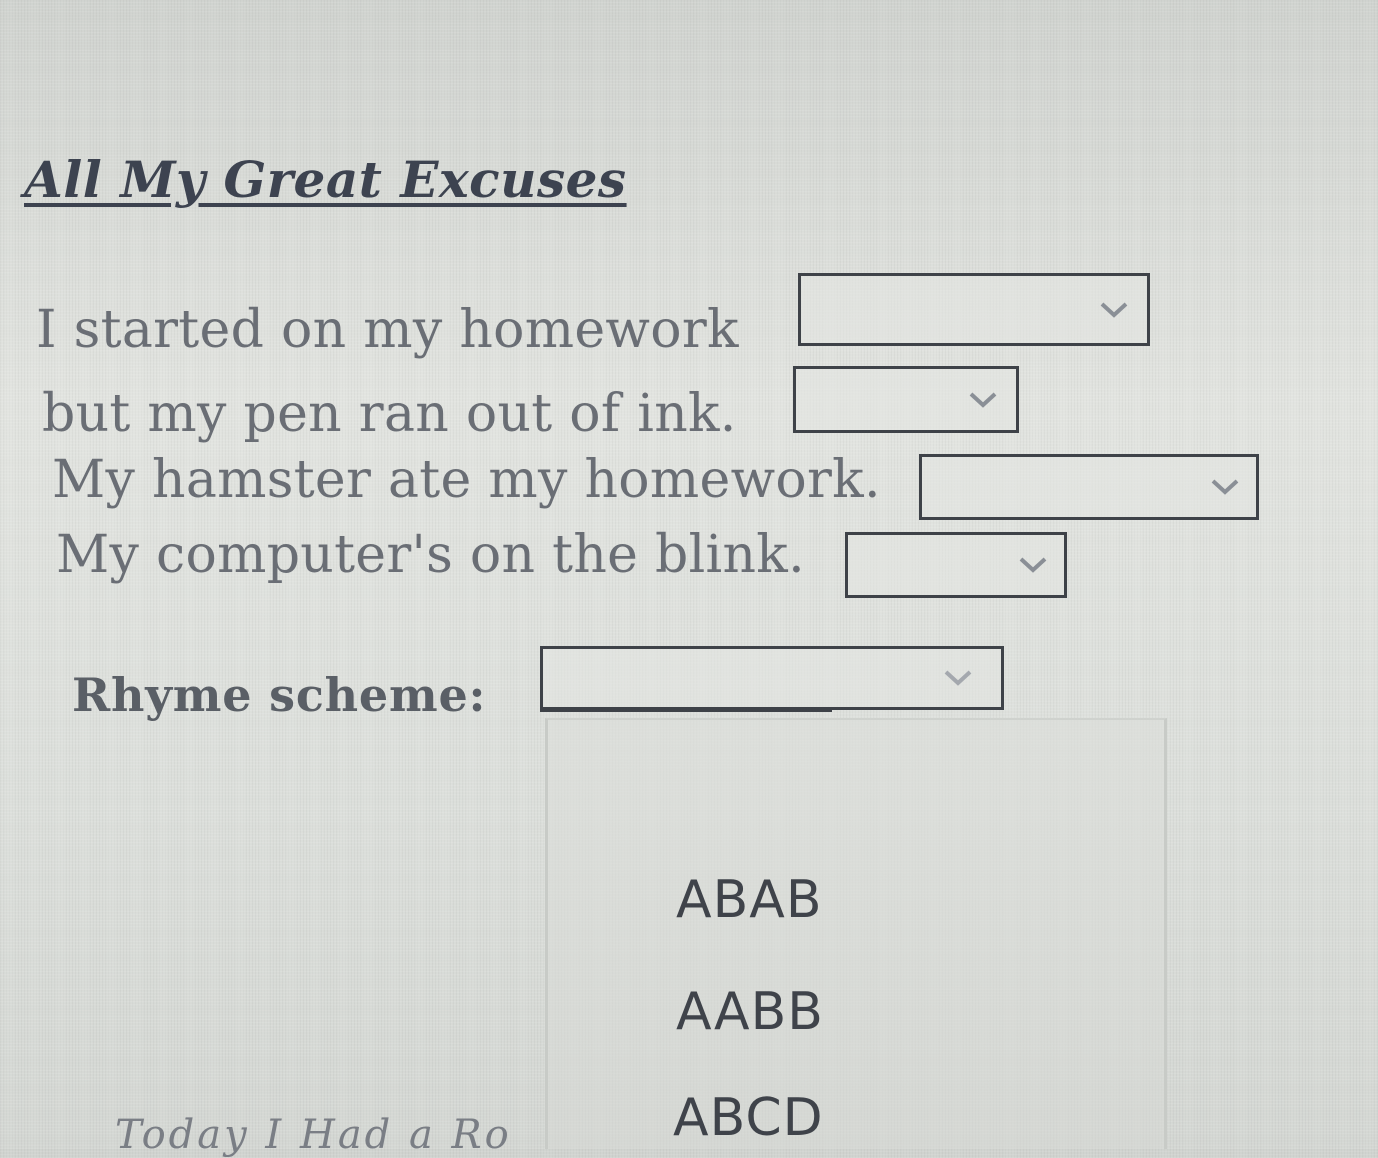 The image size is (1378, 1158). I want to click on line-2-rhyme-dropdown, so click(906, 399).